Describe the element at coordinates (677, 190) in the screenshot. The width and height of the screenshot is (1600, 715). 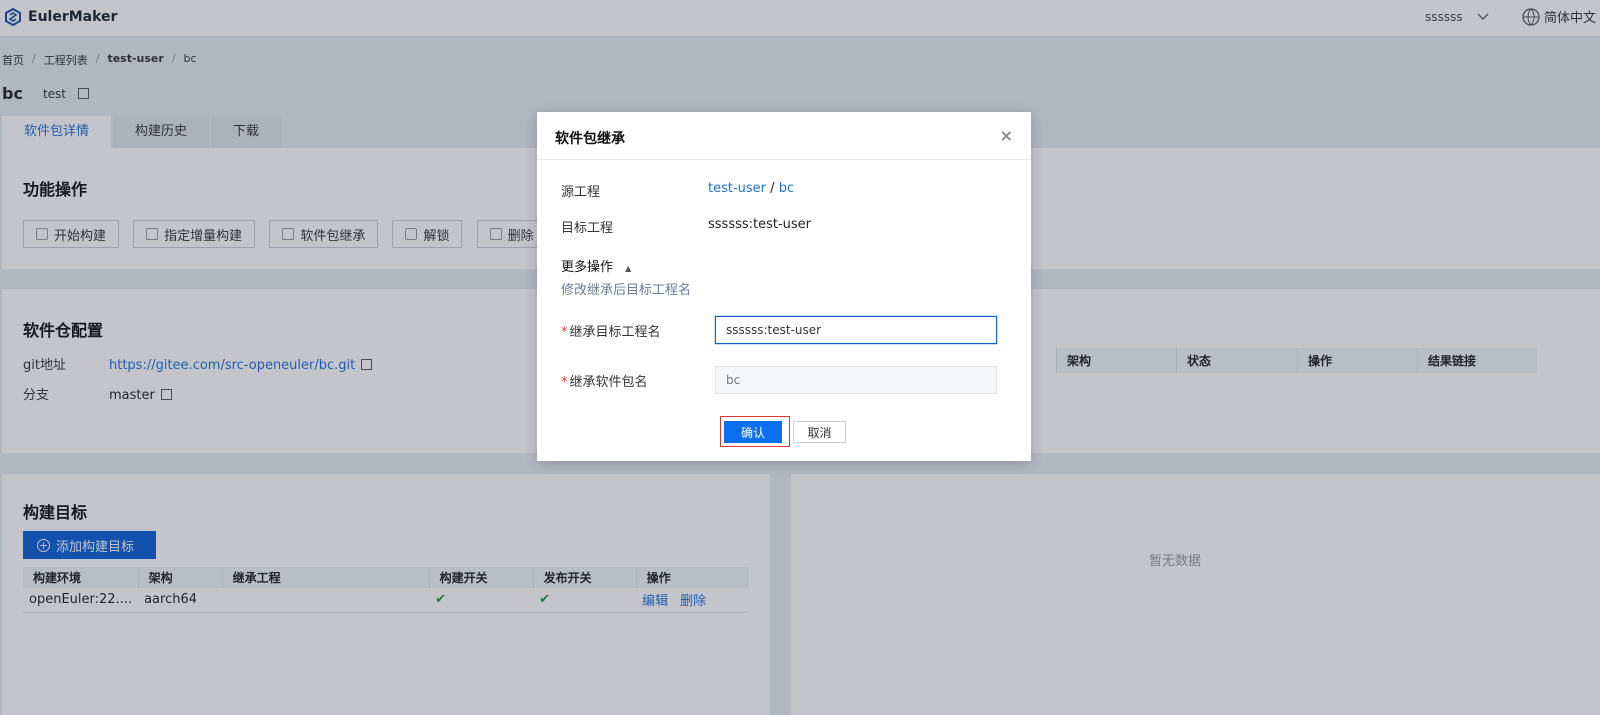
I see `source-project-row: 源工程 test-user / bc` at that location.